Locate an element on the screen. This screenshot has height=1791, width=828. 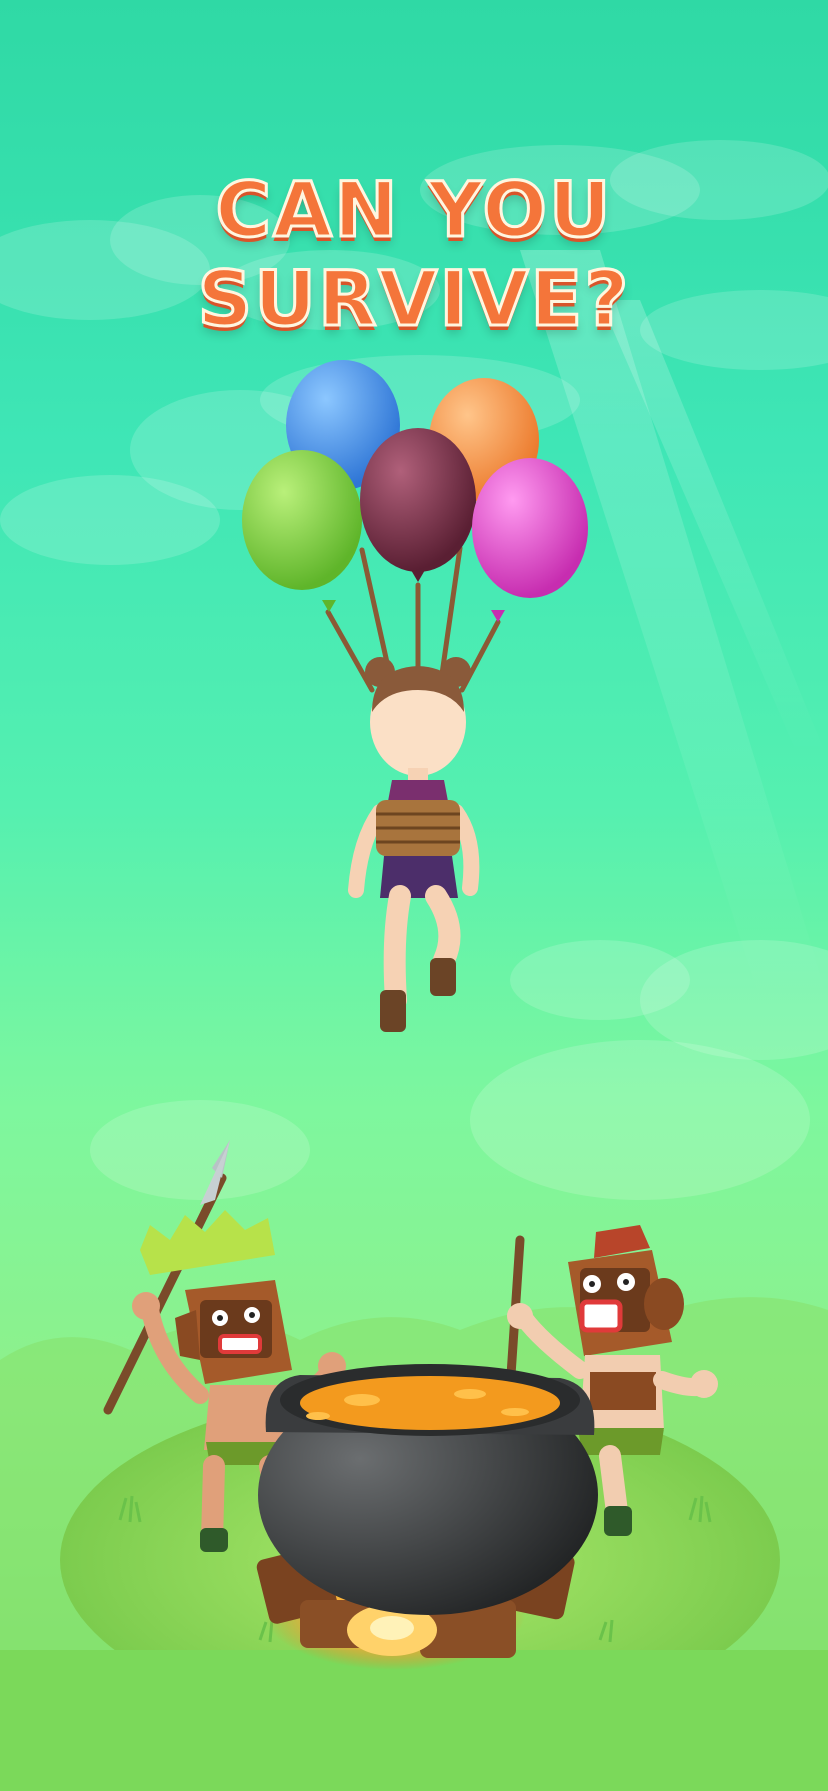
headline-title: CAN YOU SURVIVE? is located at coordinates (413, 254).